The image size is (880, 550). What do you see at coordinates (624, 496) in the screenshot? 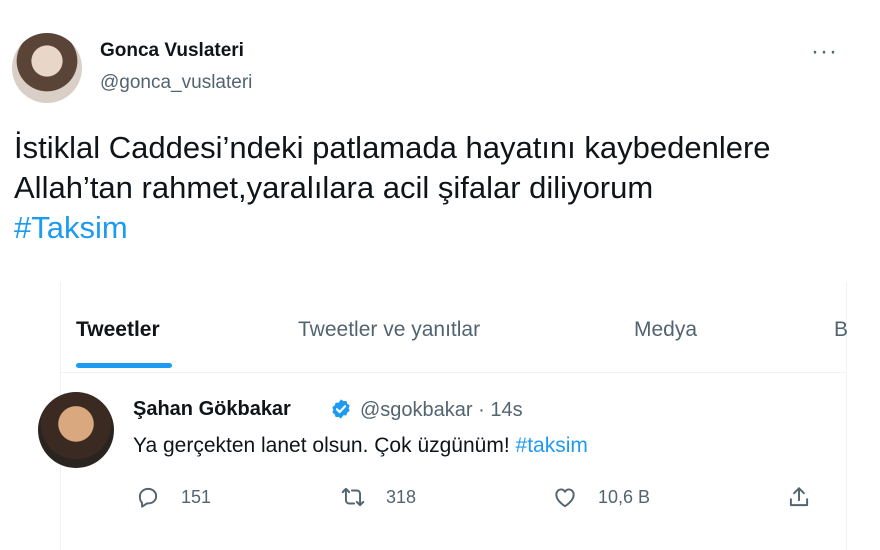
I see `like-count: 10,6 B` at bounding box center [624, 496].